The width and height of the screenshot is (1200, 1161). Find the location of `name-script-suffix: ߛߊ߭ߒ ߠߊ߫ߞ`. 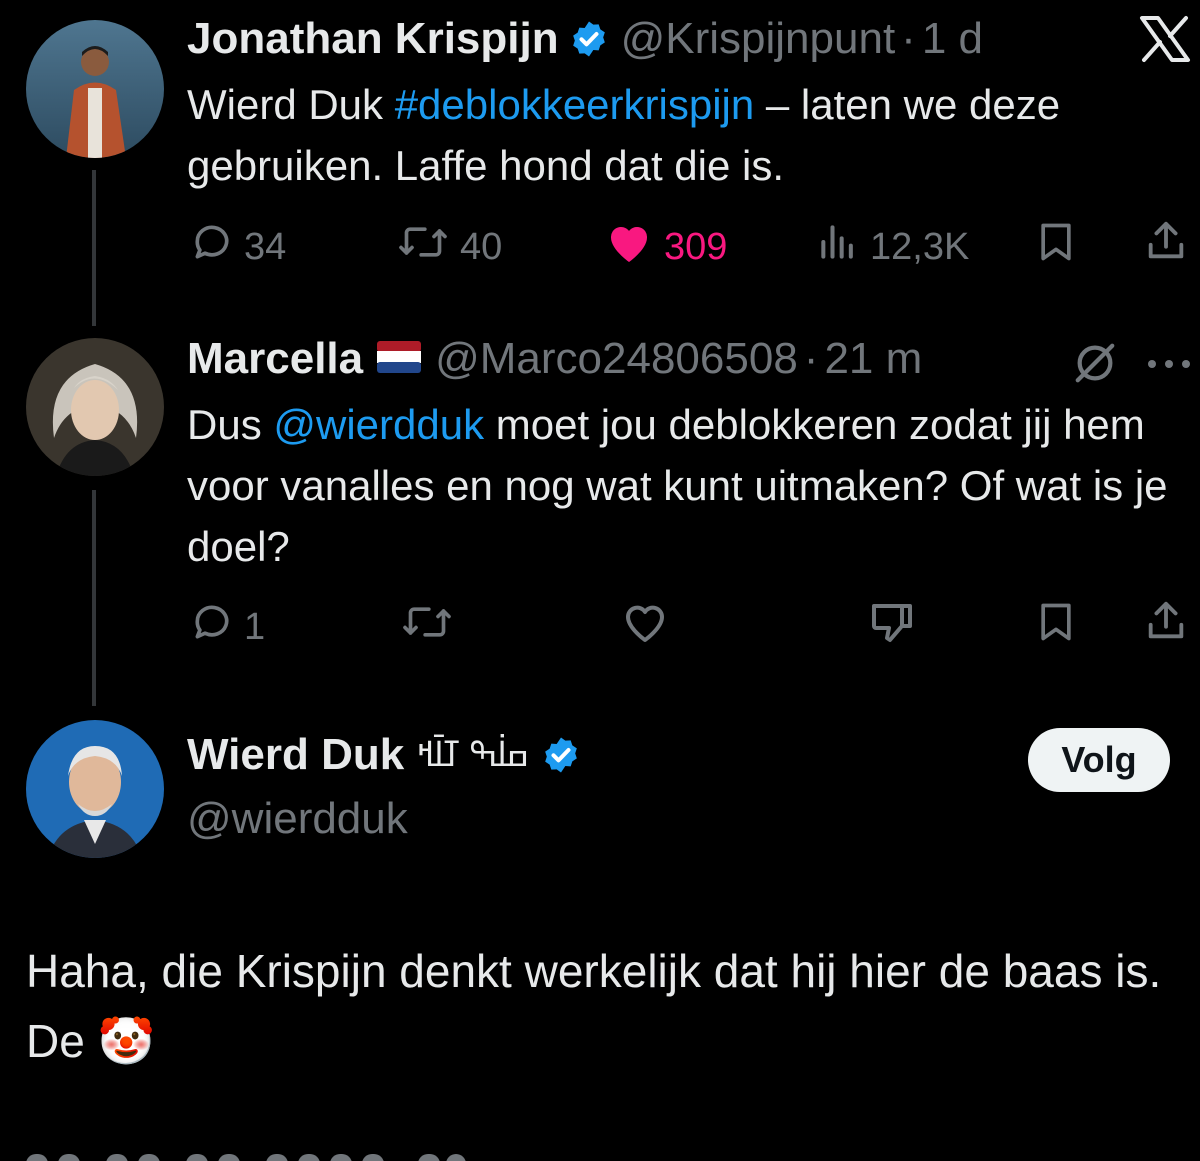

name-script-suffix: ߛߊ߭ߒ ߠߊ߫ߞ is located at coordinates (473, 755).